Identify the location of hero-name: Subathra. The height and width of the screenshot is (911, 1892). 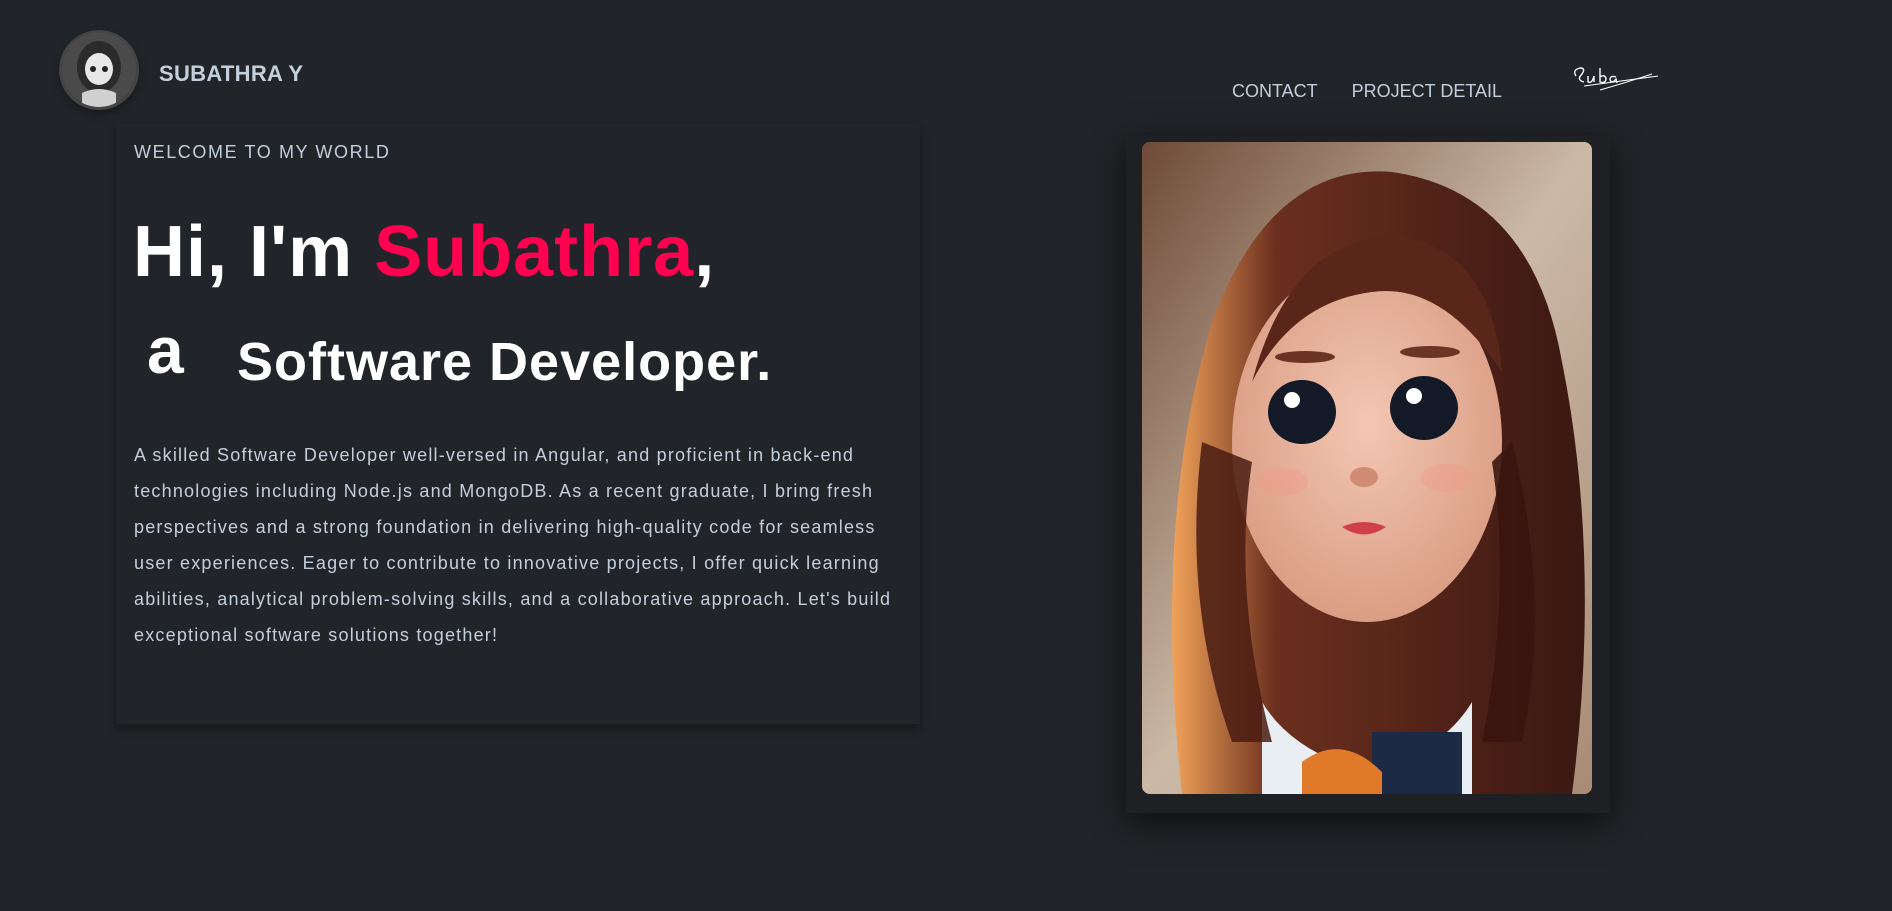
(534, 252).